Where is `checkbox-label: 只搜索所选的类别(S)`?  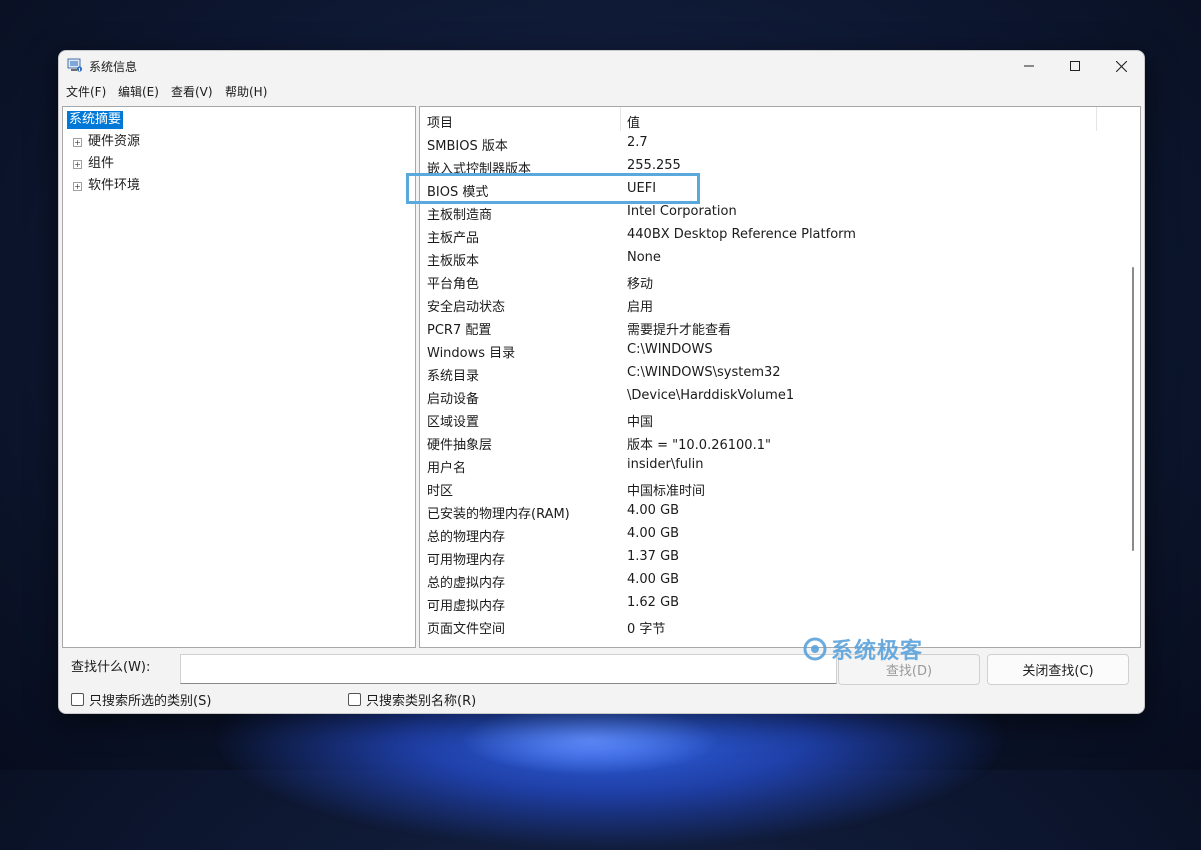
checkbox-label: 只搜索所选的类别(S) is located at coordinates (150, 701).